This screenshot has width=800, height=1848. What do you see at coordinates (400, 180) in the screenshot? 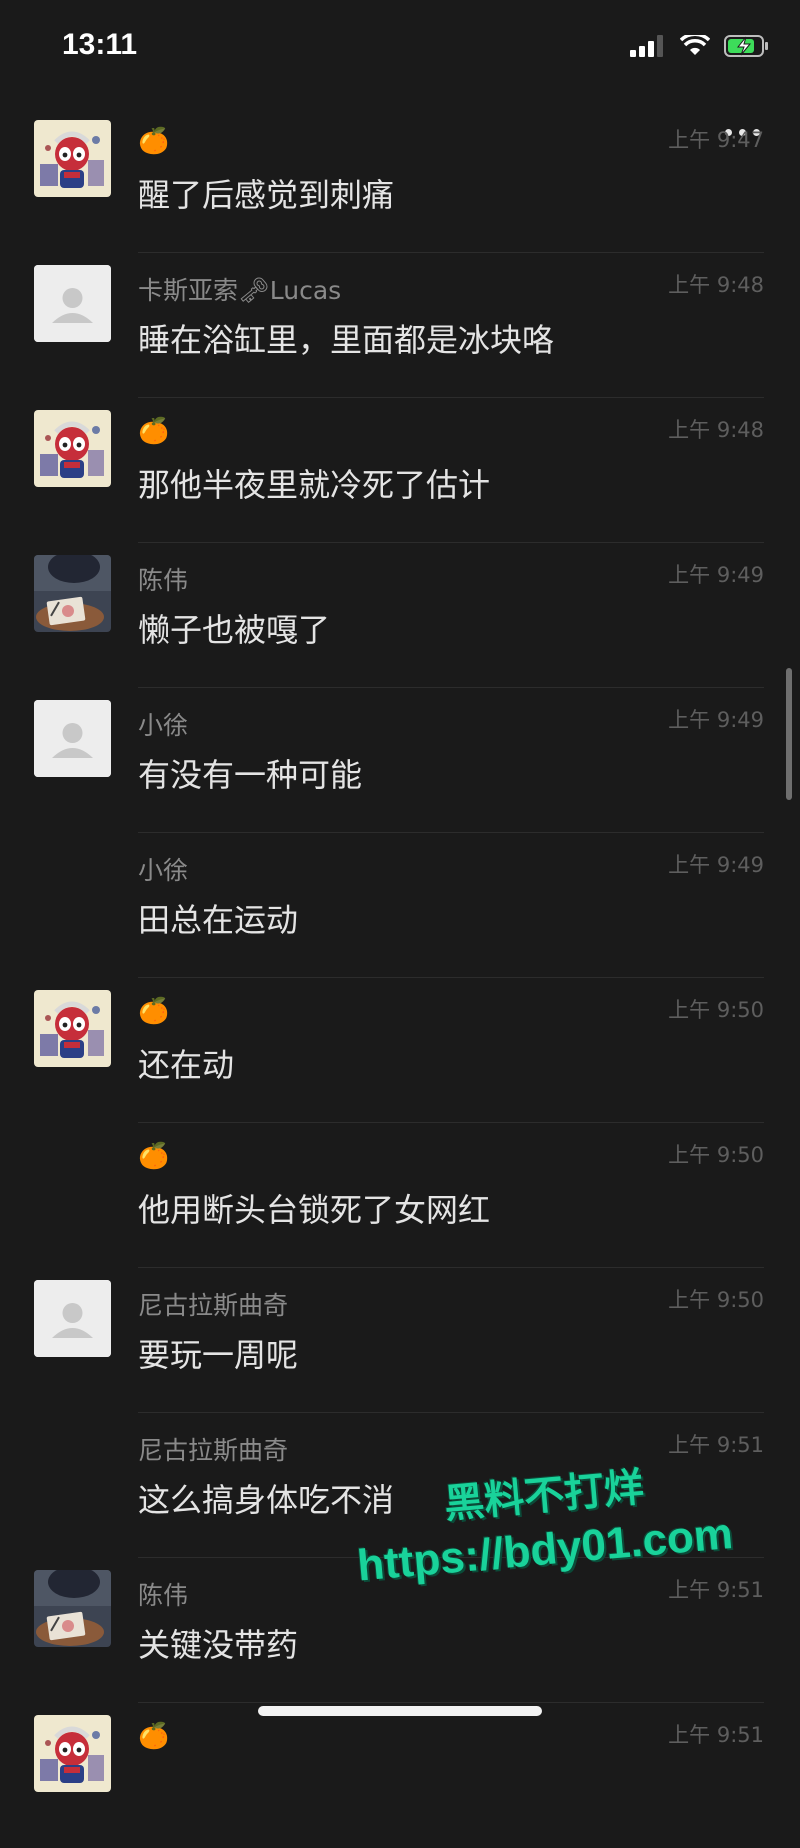
I see `message-row: 🍊 上午 9:47 醒了后感觉到刺痛` at bounding box center [400, 180].